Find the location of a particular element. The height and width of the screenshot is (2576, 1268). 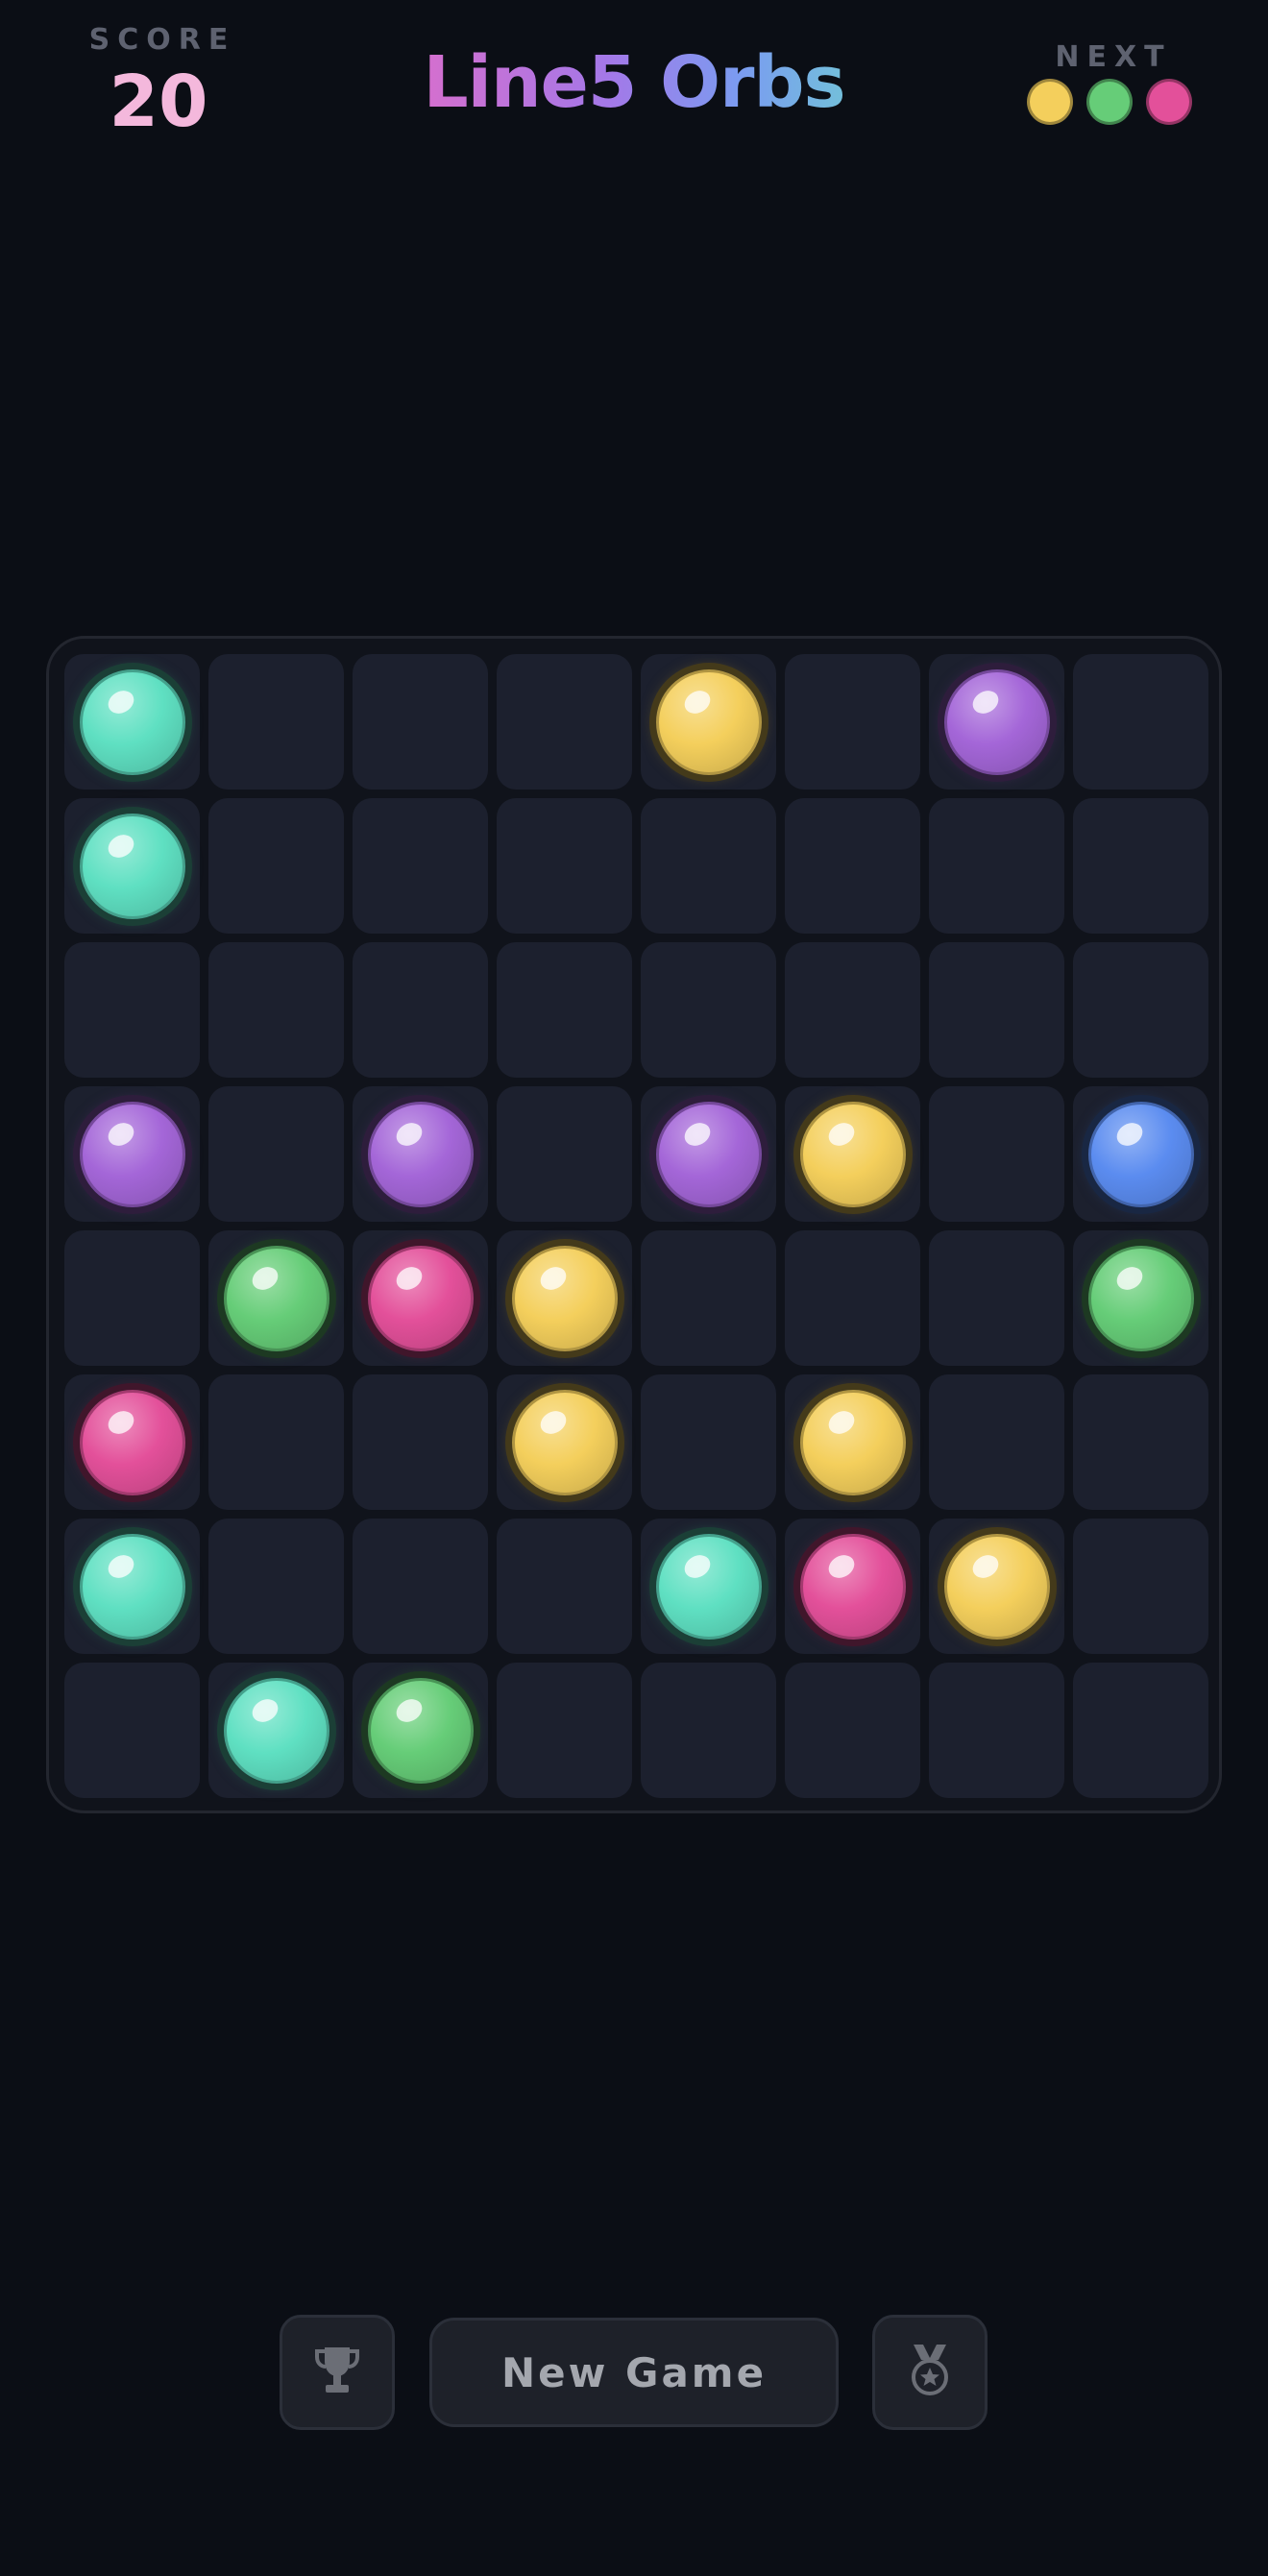

medal-icon is located at coordinates (930, 2372).